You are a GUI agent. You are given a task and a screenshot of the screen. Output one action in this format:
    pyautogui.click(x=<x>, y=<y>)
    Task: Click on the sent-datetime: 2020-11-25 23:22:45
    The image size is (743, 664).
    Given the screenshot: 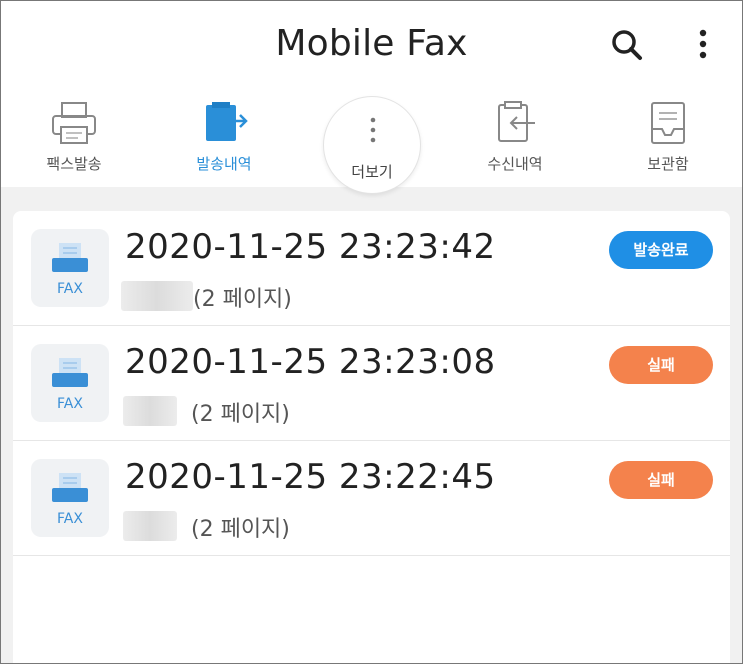 What is the action you would take?
    pyautogui.click(x=310, y=477)
    